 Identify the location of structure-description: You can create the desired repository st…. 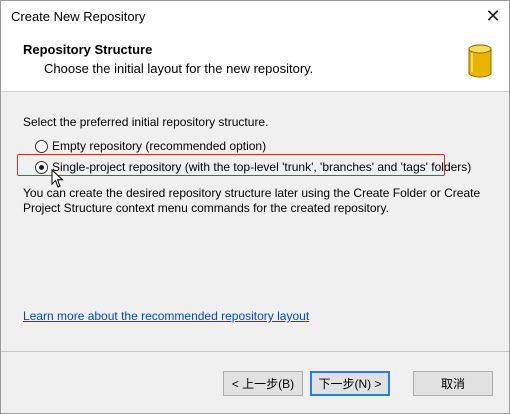
(252, 200).